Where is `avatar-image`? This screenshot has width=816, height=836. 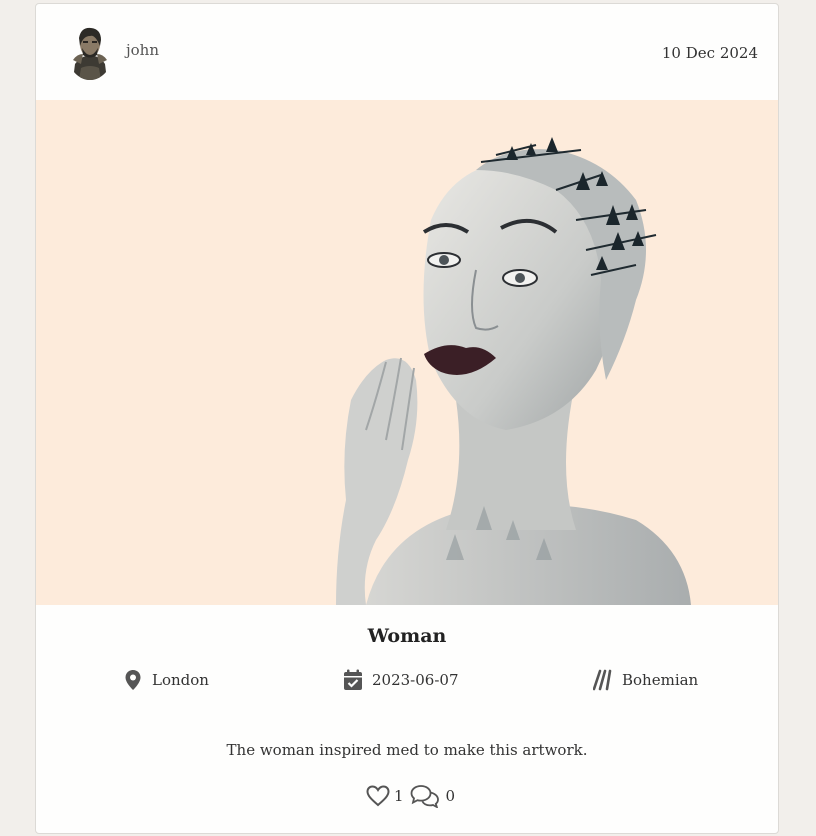
avatar-image is located at coordinates (90, 52).